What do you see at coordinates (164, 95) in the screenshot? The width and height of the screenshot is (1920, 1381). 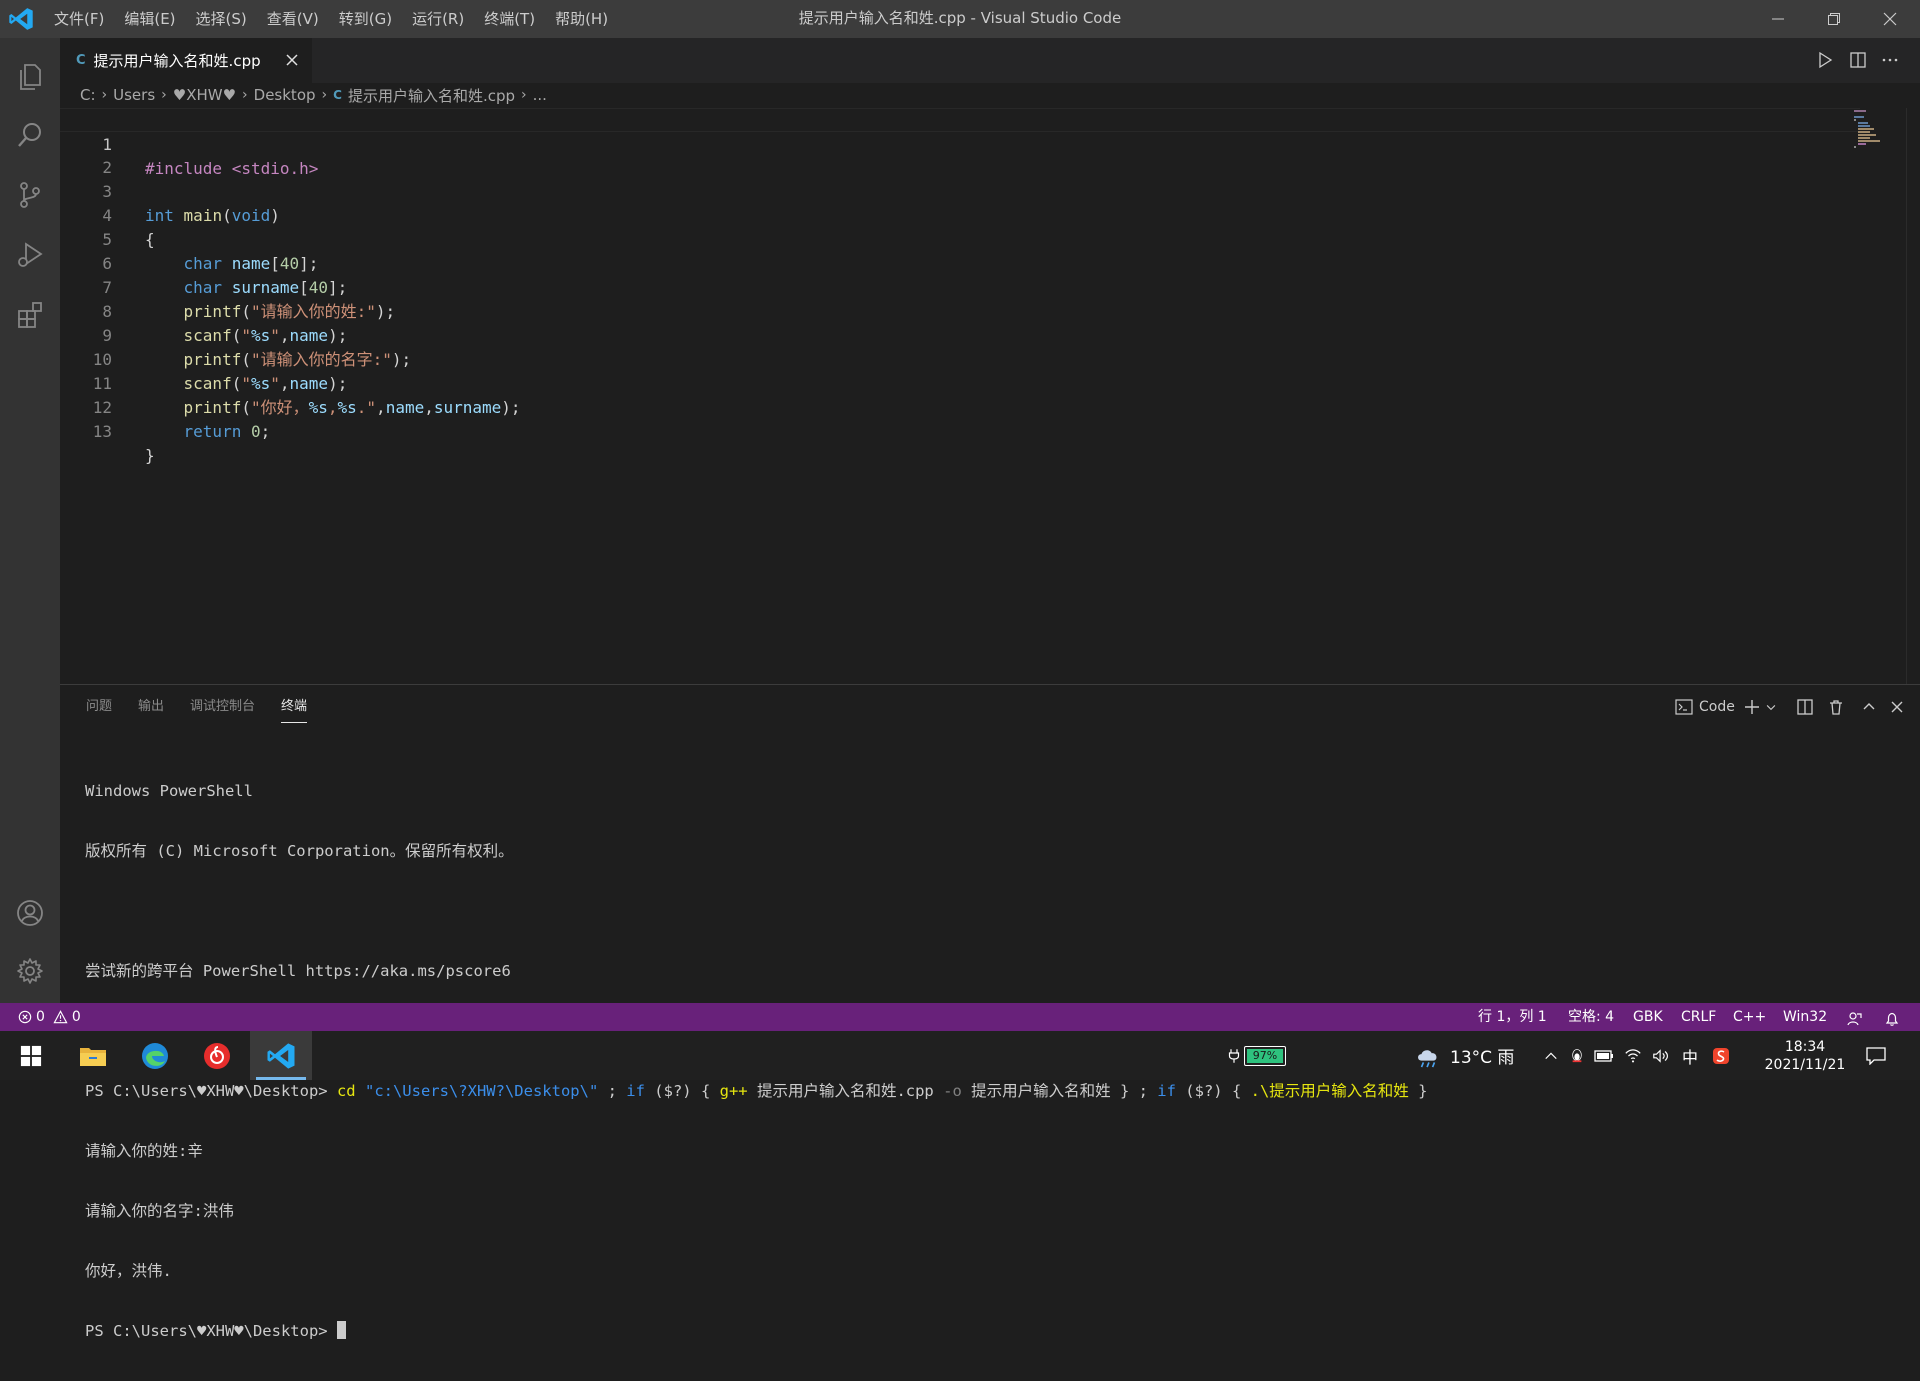 I see `chevron-right-icon: ›` at bounding box center [164, 95].